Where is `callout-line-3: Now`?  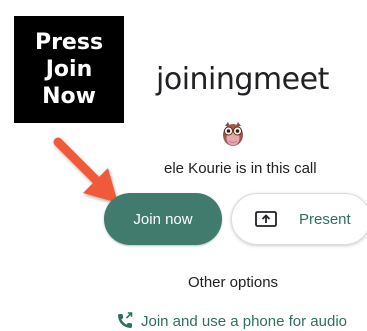 callout-line-3: Now is located at coordinates (69, 96).